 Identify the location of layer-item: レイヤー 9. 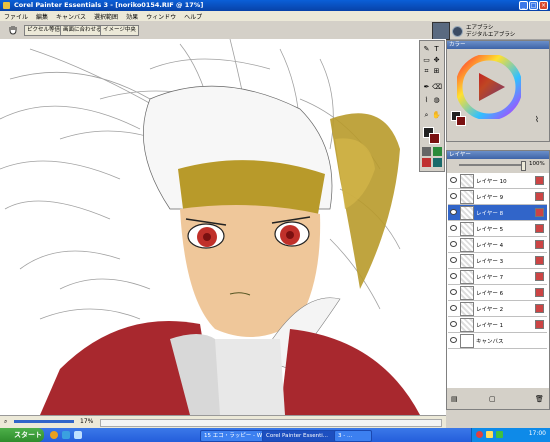
(497, 197).